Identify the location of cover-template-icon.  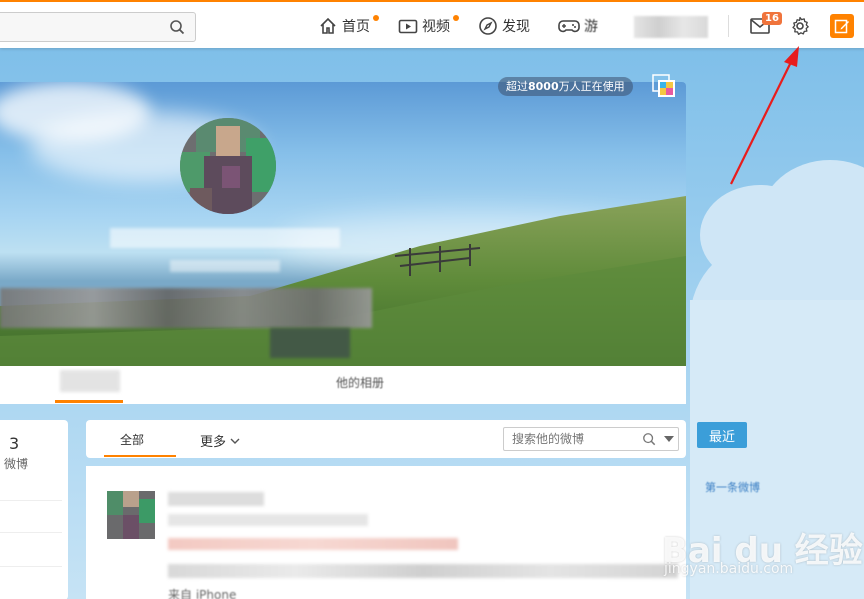
(664, 86).